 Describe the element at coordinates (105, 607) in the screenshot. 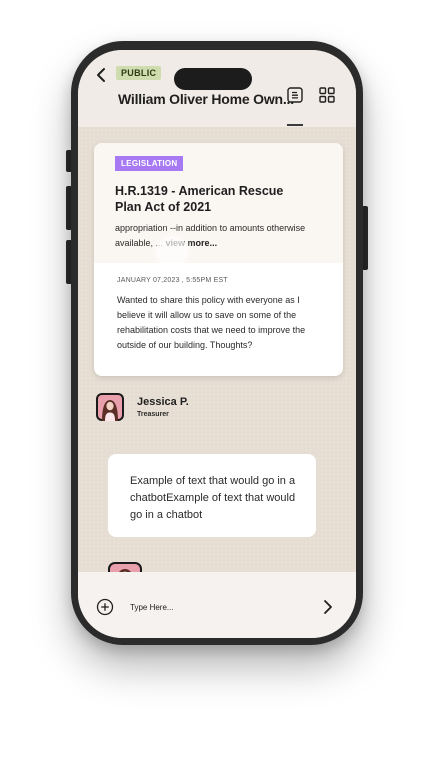

I see `plus-circle-icon` at that location.